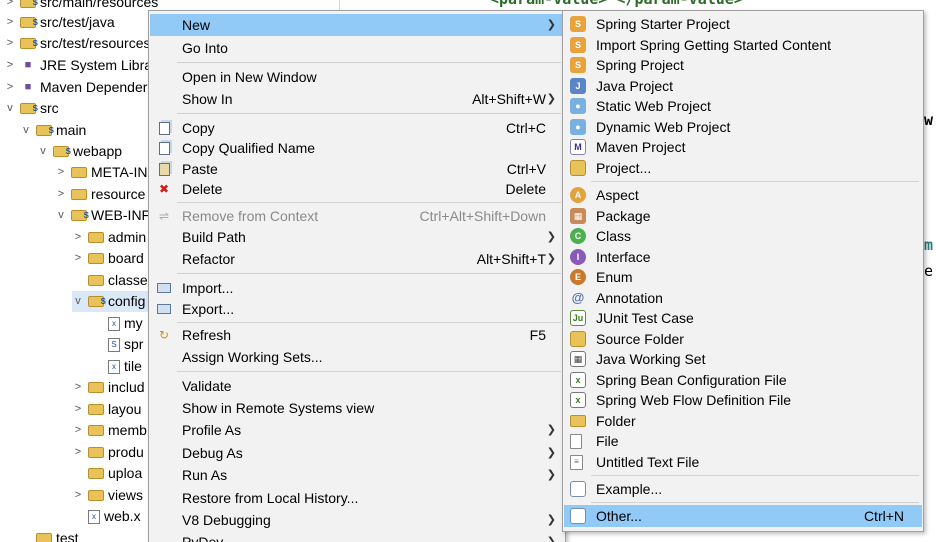 This screenshot has width=936, height=542. What do you see at coordinates (743, 86) in the screenshot?
I see `submenu-item-java-project: J Java Project` at bounding box center [743, 86].